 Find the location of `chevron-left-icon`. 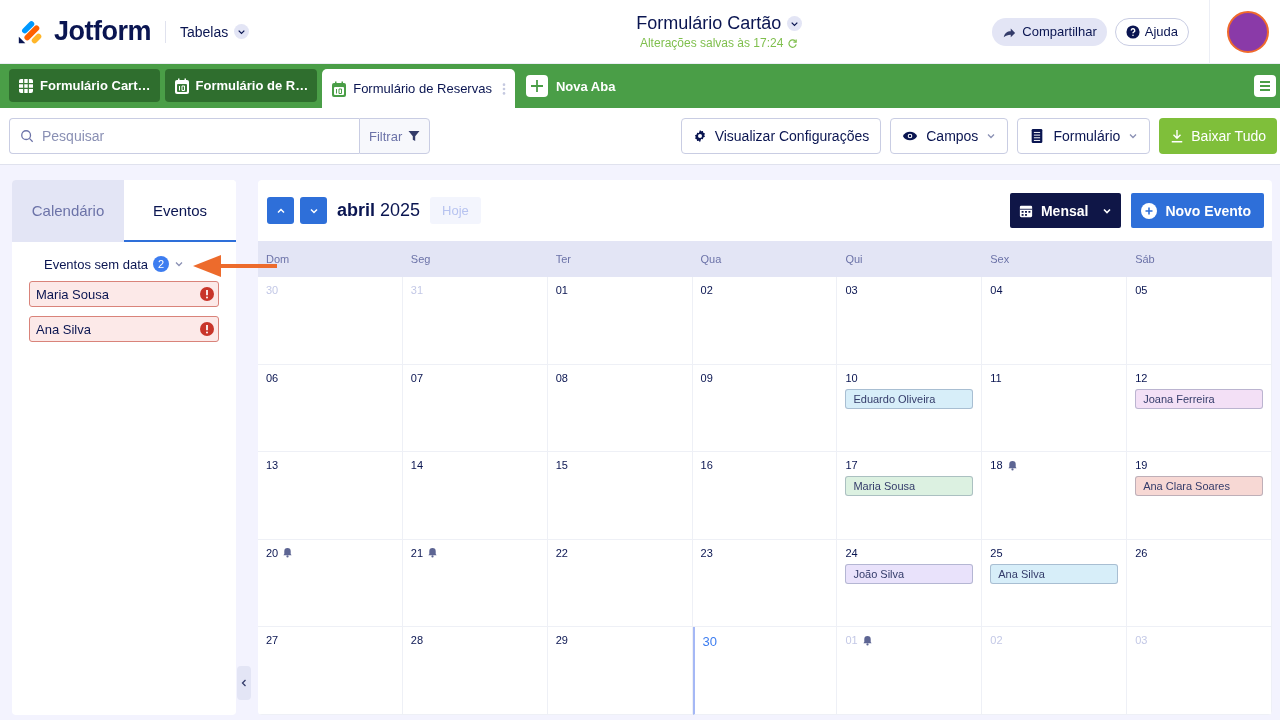

chevron-left-icon is located at coordinates (244, 683).